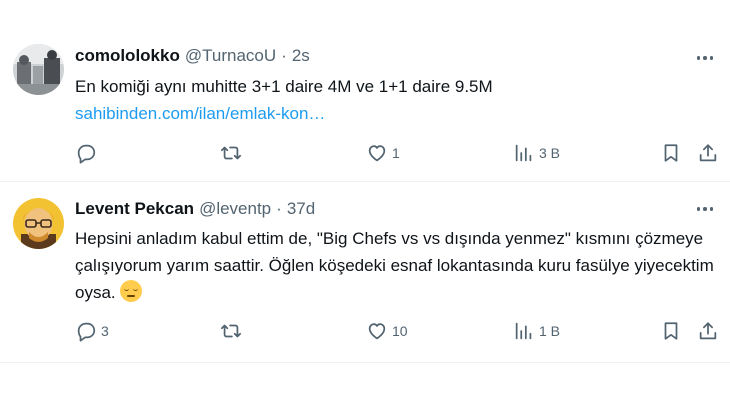 This screenshot has width=730, height=420. Describe the element at coordinates (536, 153) in the screenshot. I see `views-button: 3 B` at that location.